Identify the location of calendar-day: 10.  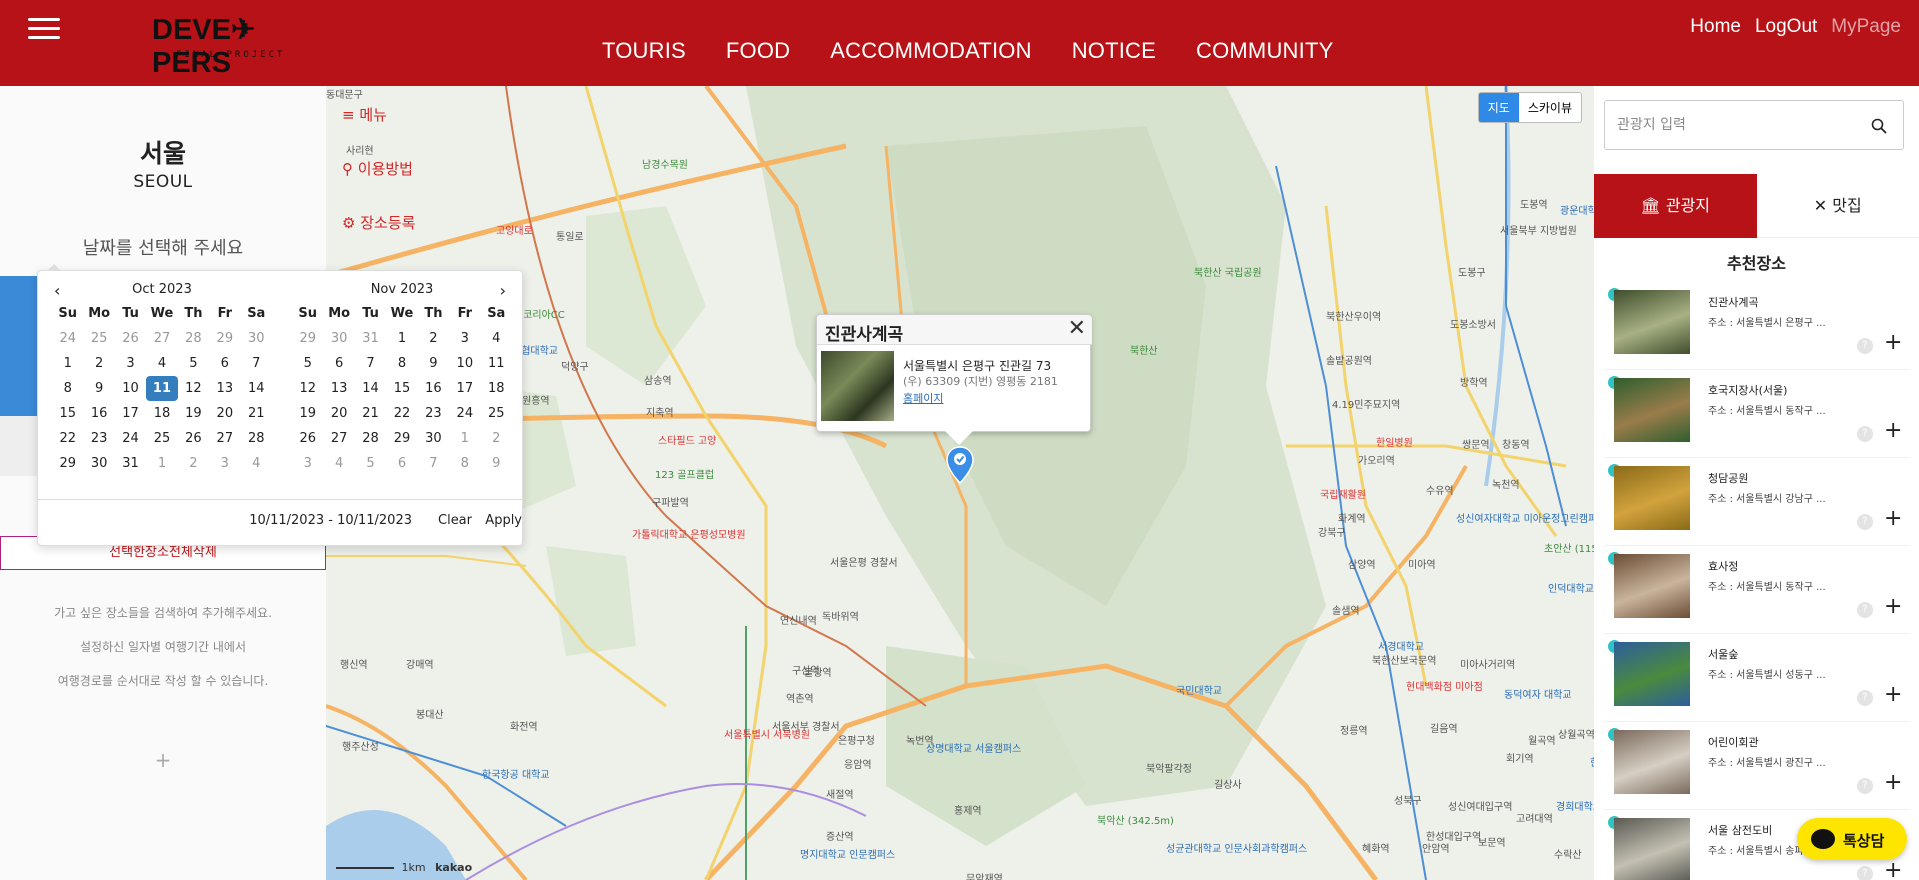
(130, 388).